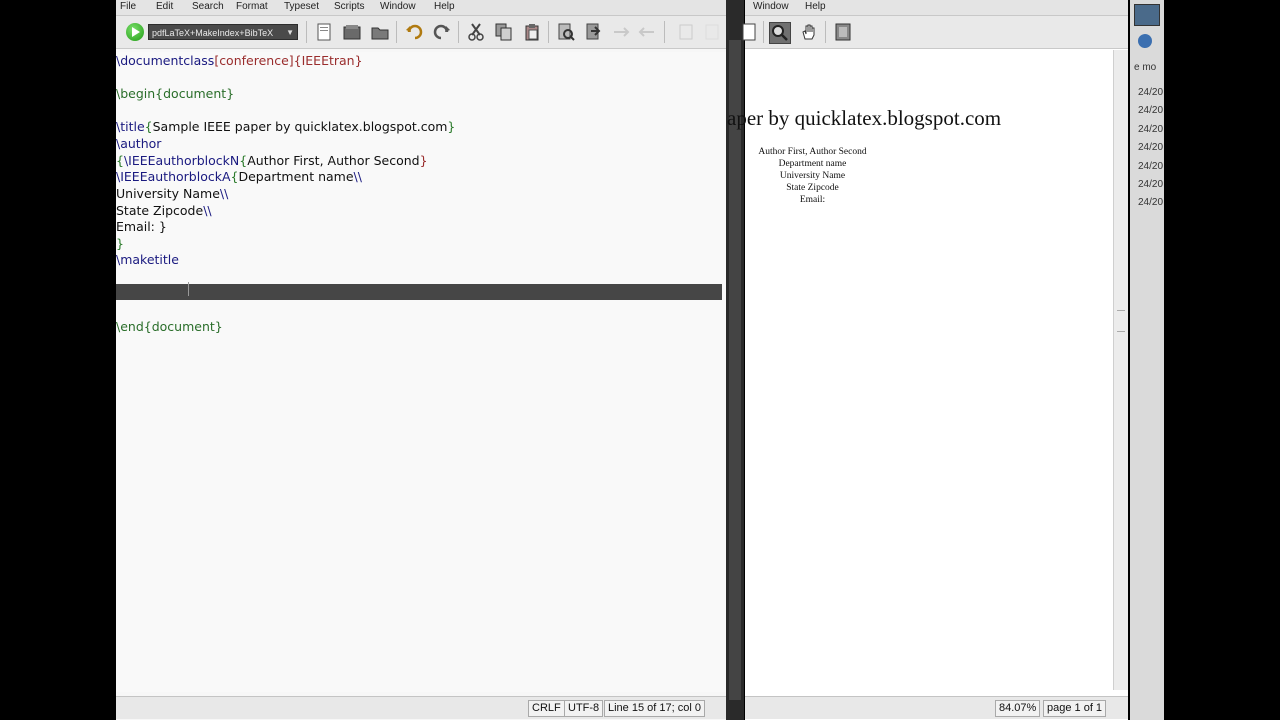 The width and height of the screenshot is (1280, 720). I want to click on cut-button, so click(476, 32).